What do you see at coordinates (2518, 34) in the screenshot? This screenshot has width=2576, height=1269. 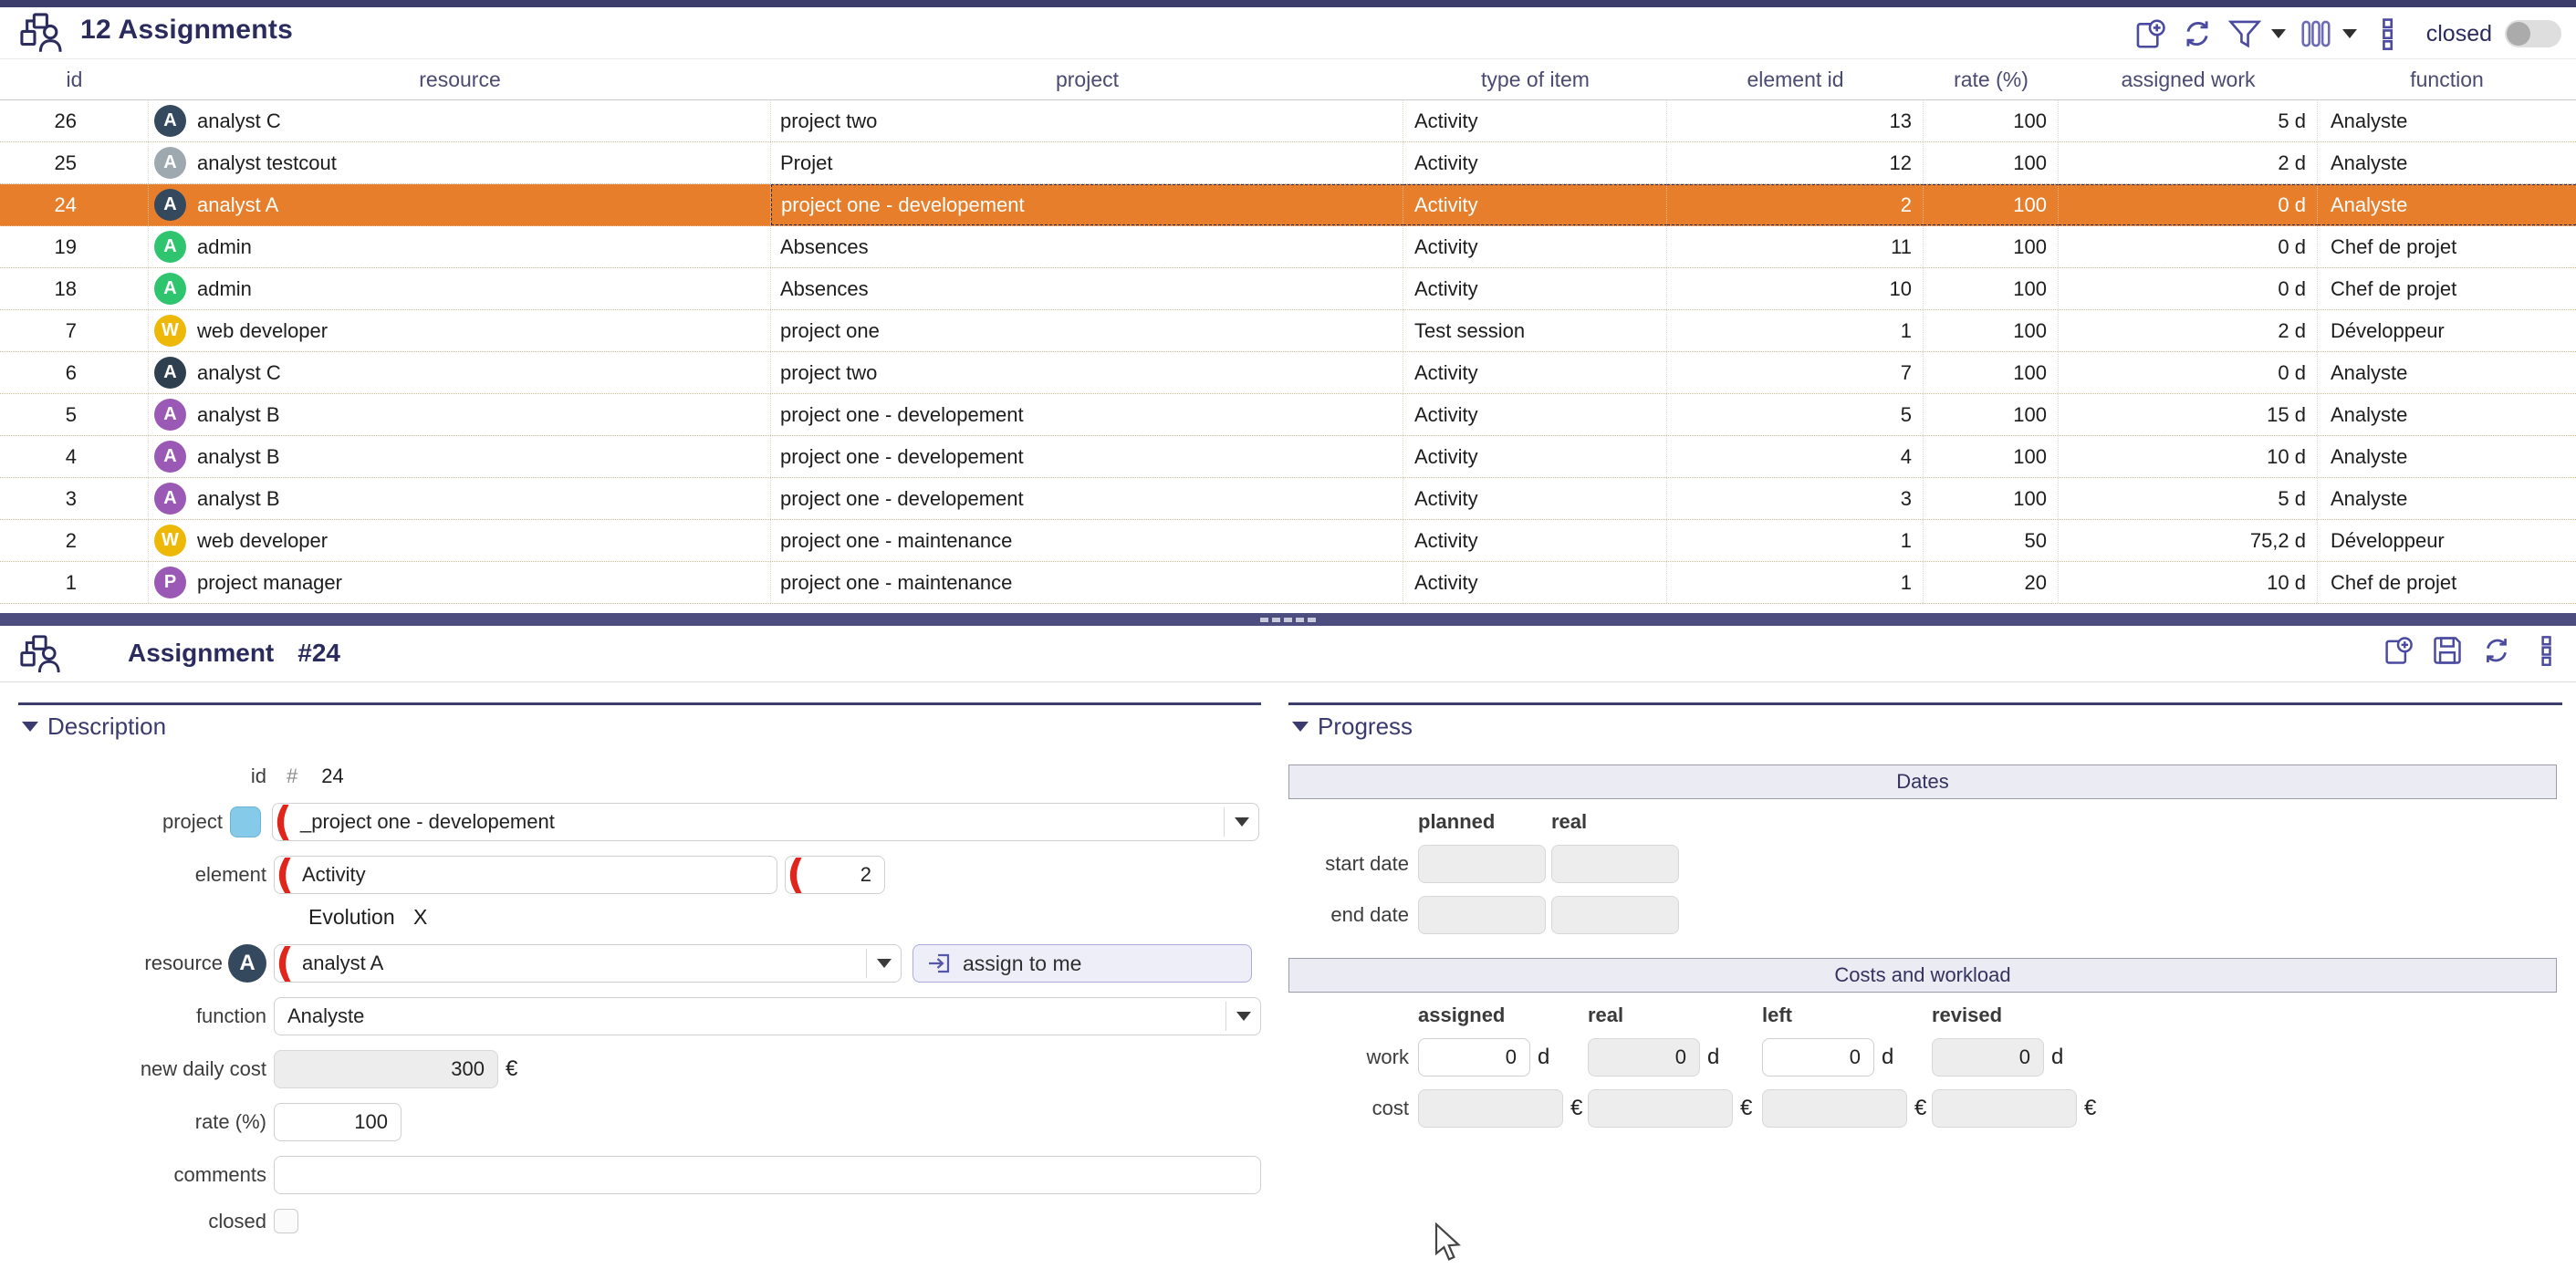 I see `toggle-knob` at bounding box center [2518, 34].